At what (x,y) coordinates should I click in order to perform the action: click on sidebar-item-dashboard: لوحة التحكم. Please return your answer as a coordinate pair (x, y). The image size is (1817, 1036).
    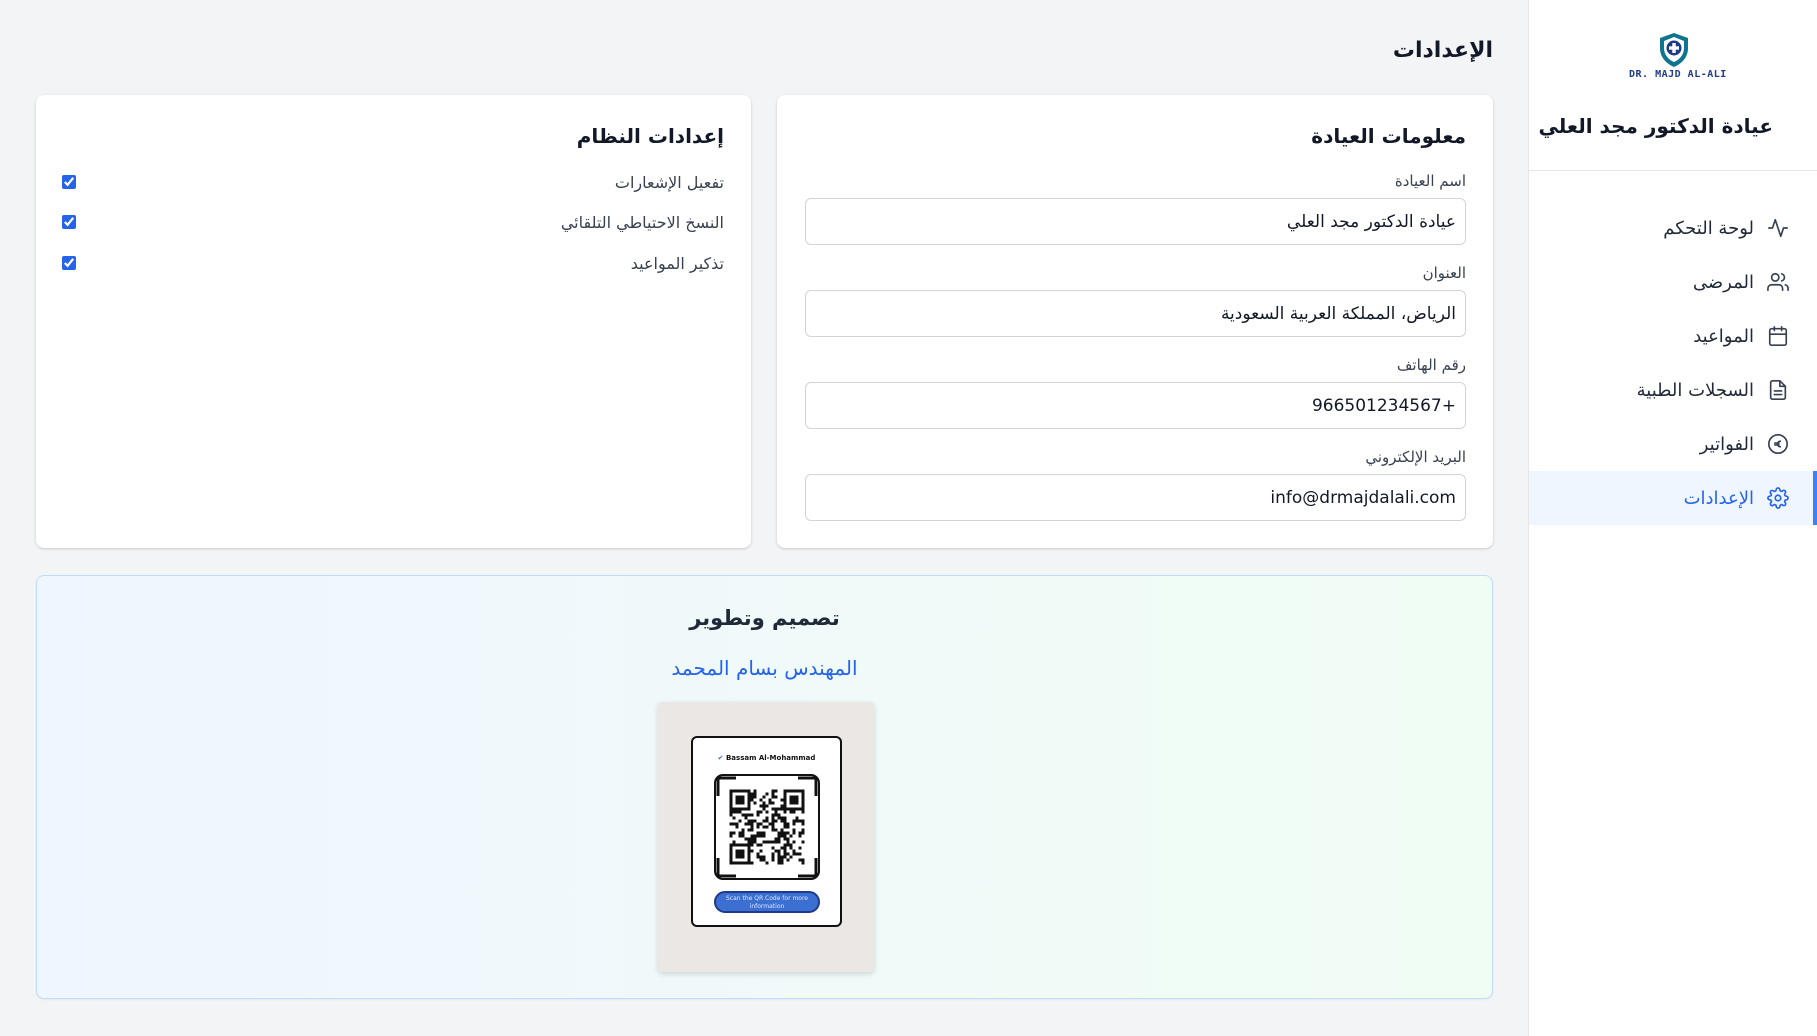
    Looking at the image, I should click on (1673, 228).